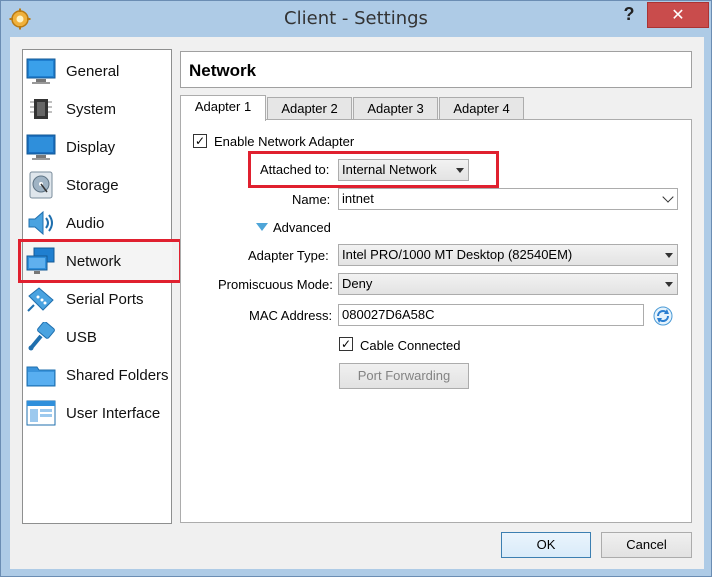 This screenshot has width=712, height=577. What do you see at coordinates (41, 185) in the screenshot?
I see `storage-icon` at bounding box center [41, 185].